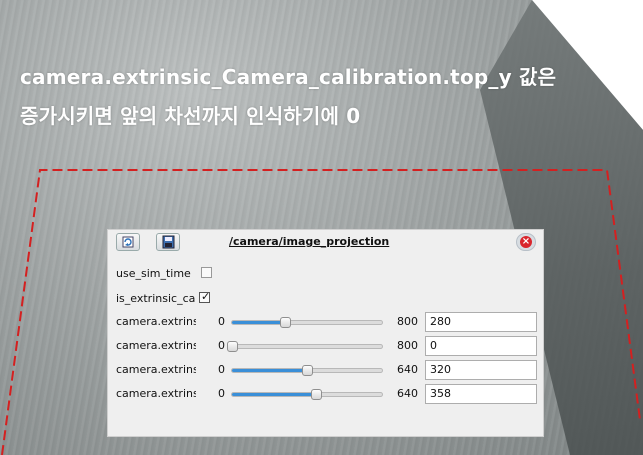 The height and width of the screenshot is (455, 643). Describe the element at coordinates (156, 298) in the screenshot. I see `is-extrinsic-label: is_extrinsic_cai` at that location.